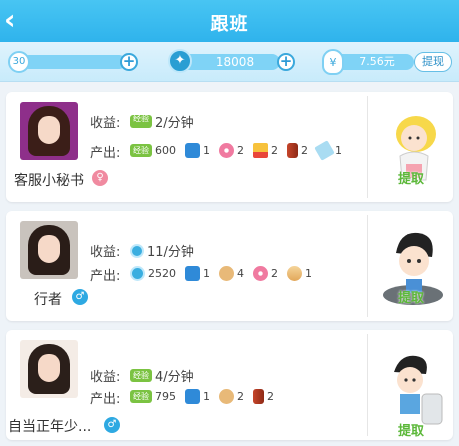 The height and width of the screenshot is (446, 459). I want to click on level-badge: 30, so click(19, 62).